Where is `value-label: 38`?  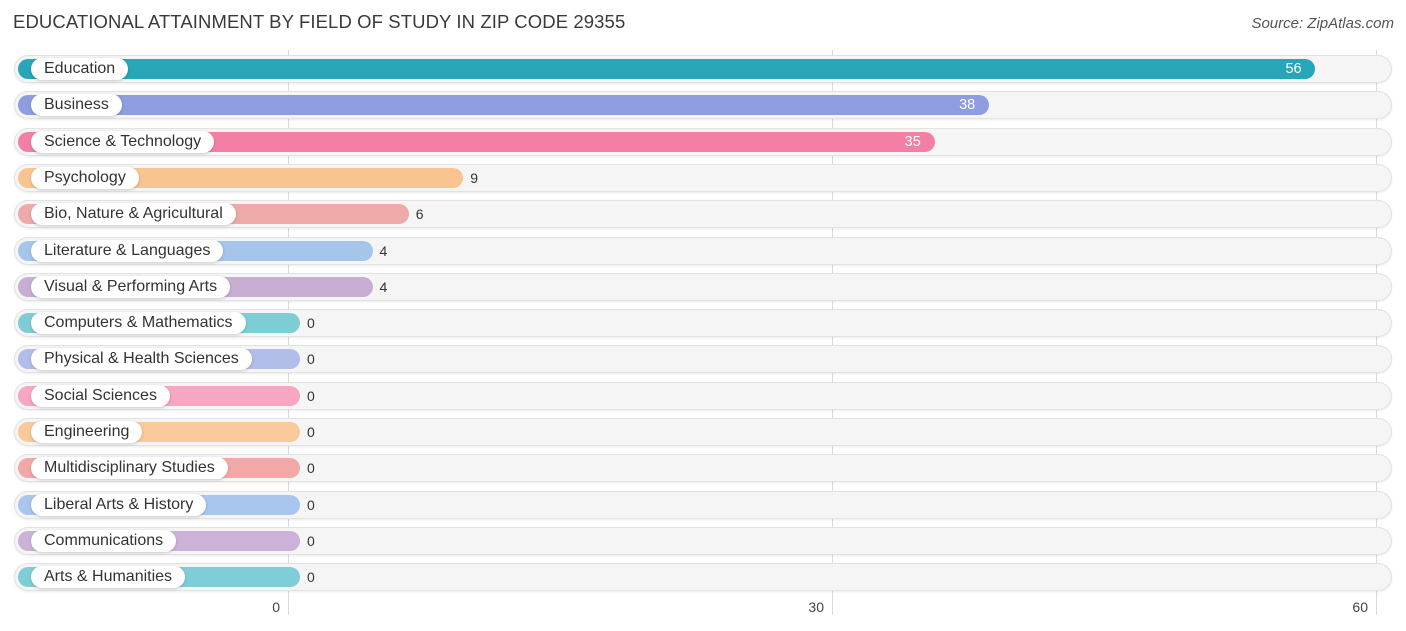
value-label: 38 is located at coordinates (967, 105).